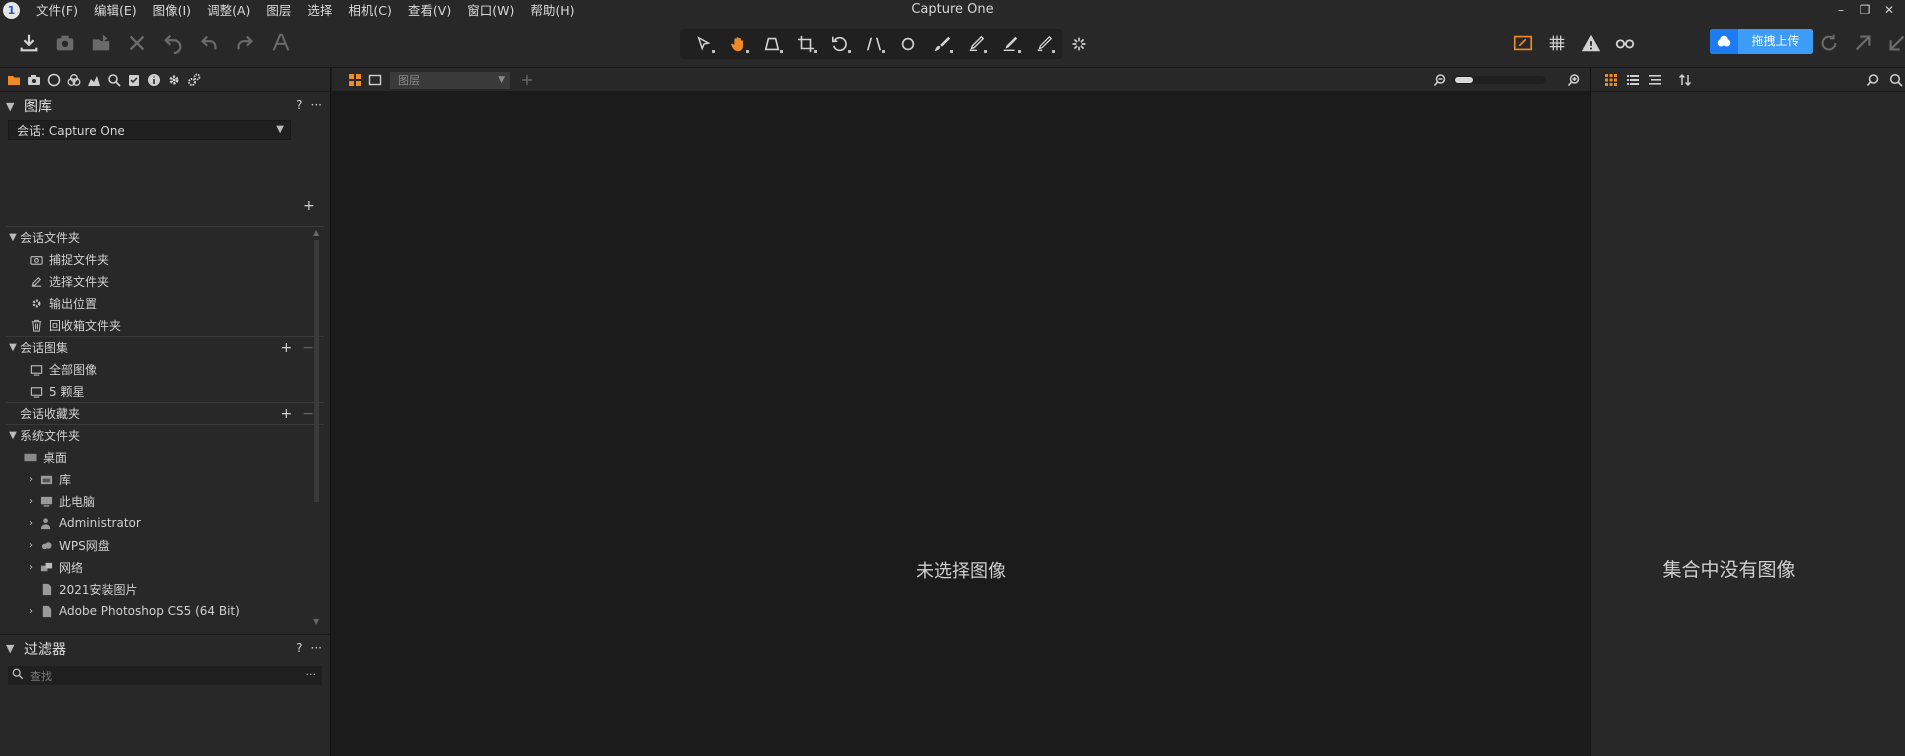 The width and height of the screenshot is (1905, 756). Describe the element at coordinates (1557, 43) in the screenshot. I see `grid-overlay-icon` at that location.